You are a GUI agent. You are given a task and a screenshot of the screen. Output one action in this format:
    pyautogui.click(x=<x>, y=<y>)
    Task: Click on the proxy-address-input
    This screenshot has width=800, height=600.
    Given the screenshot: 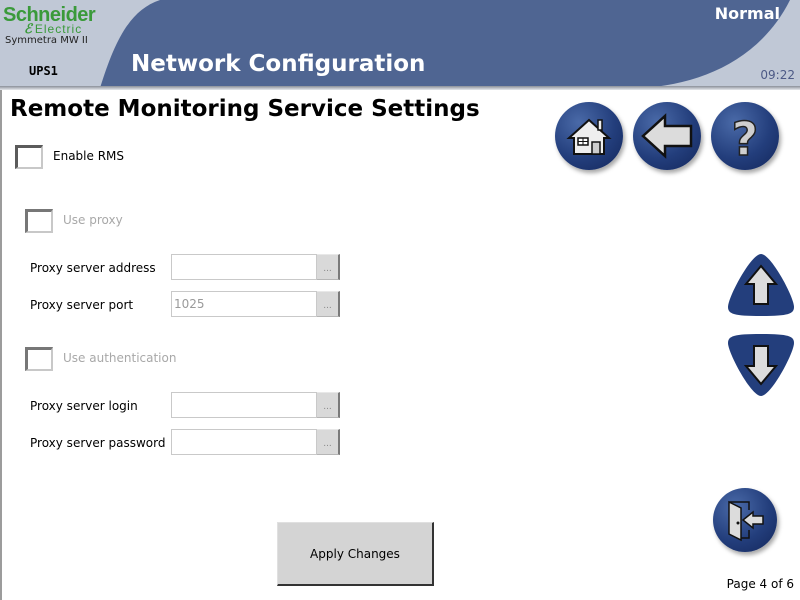 What is the action you would take?
    pyautogui.click(x=244, y=267)
    